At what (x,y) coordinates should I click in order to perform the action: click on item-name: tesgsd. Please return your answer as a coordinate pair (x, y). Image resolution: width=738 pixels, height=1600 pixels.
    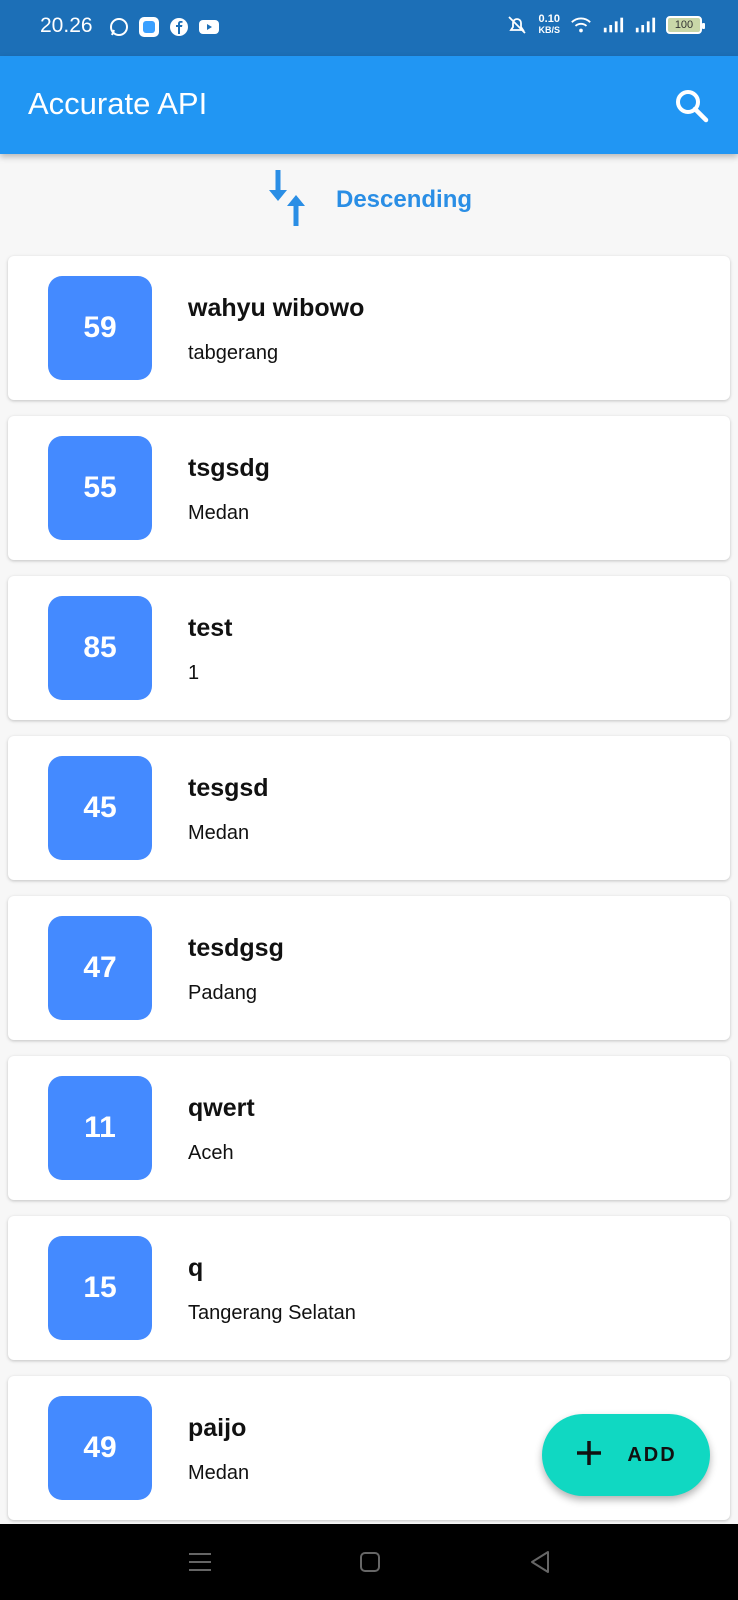
    Looking at the image, I should click on (228, 788).